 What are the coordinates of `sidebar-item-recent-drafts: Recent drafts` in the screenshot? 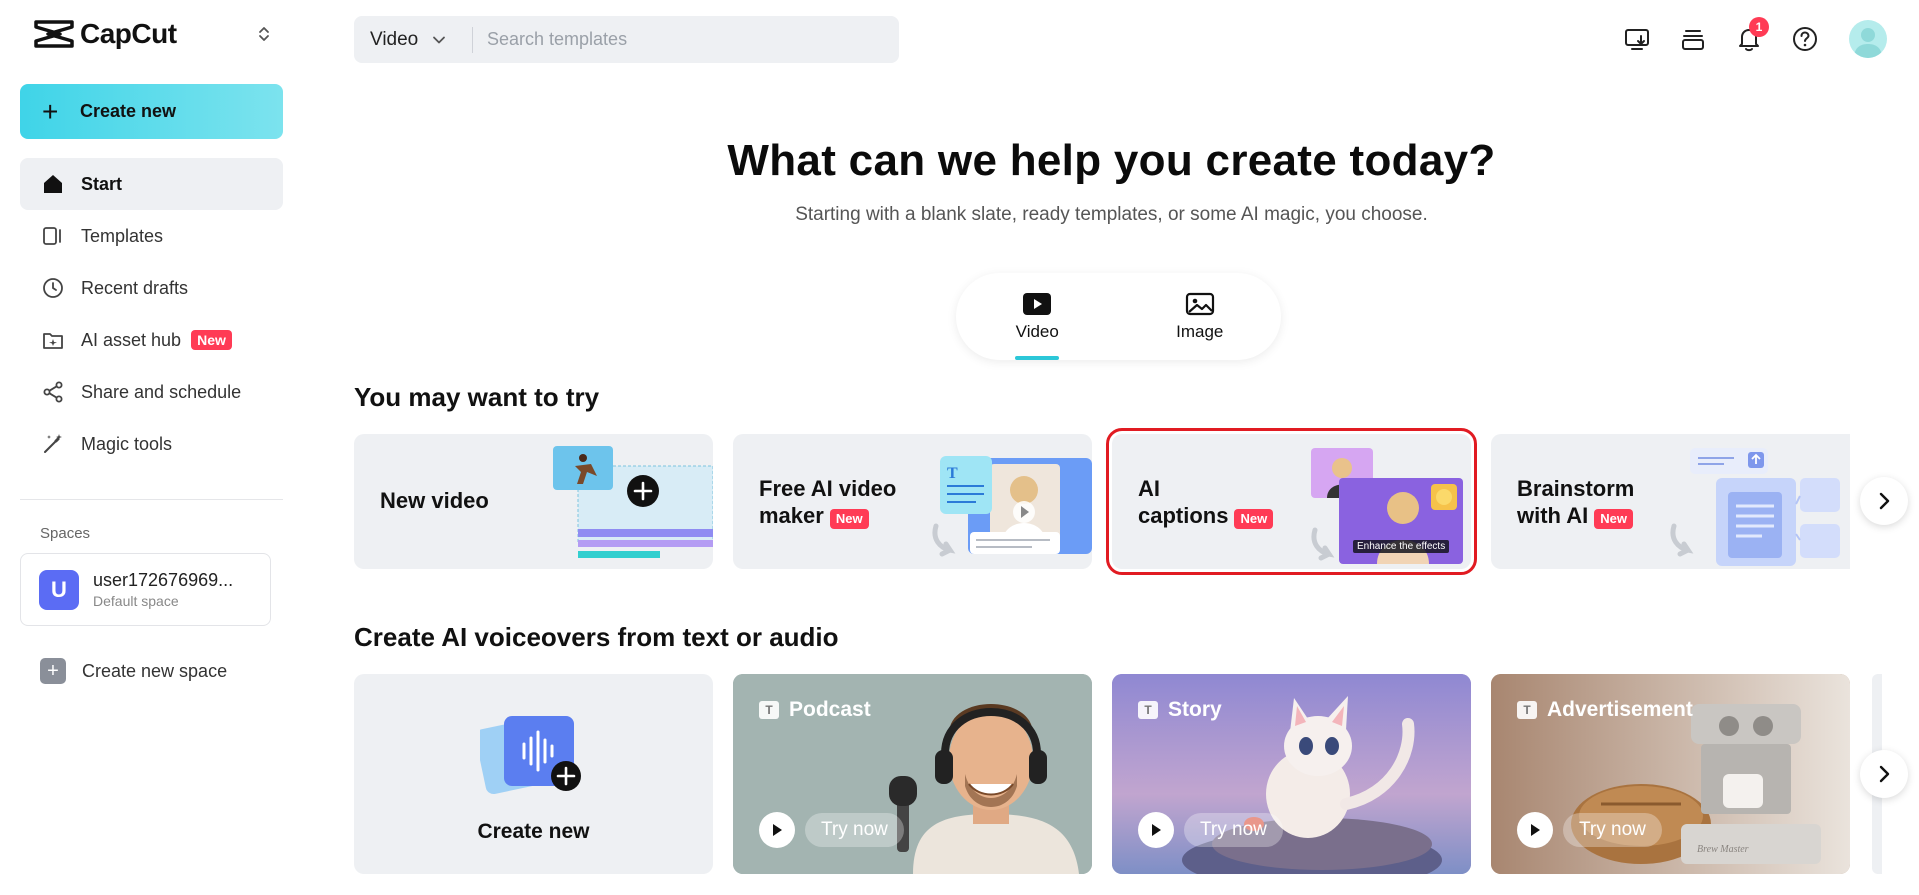 It's located at (151, 288).